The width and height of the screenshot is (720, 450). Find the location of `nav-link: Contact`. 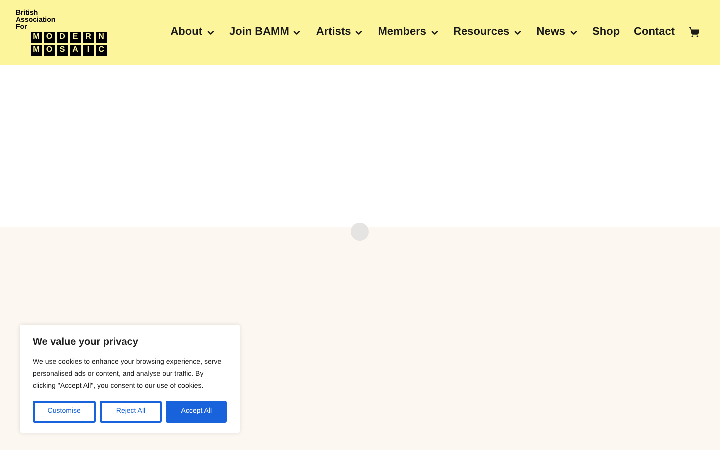

nav-link: Contact is located at coordinates (654, 32).